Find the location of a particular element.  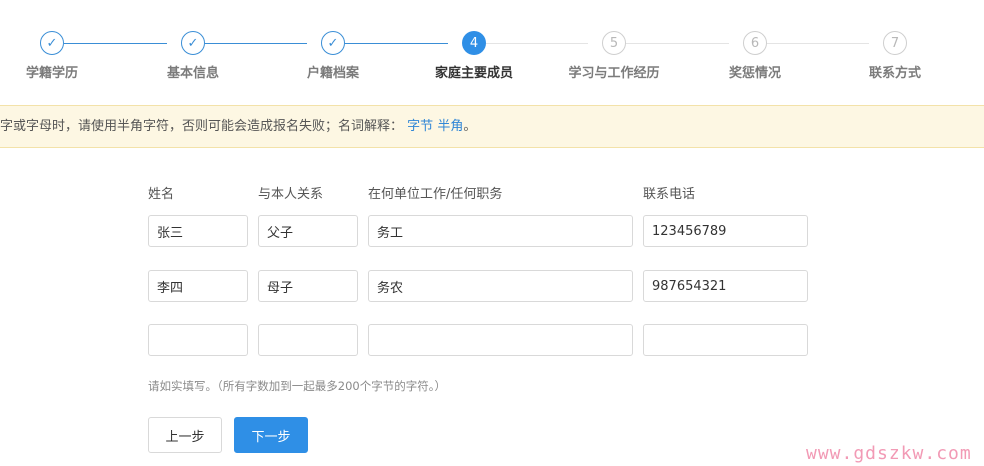

step-number: 4 is located at coordinates (474, 43).